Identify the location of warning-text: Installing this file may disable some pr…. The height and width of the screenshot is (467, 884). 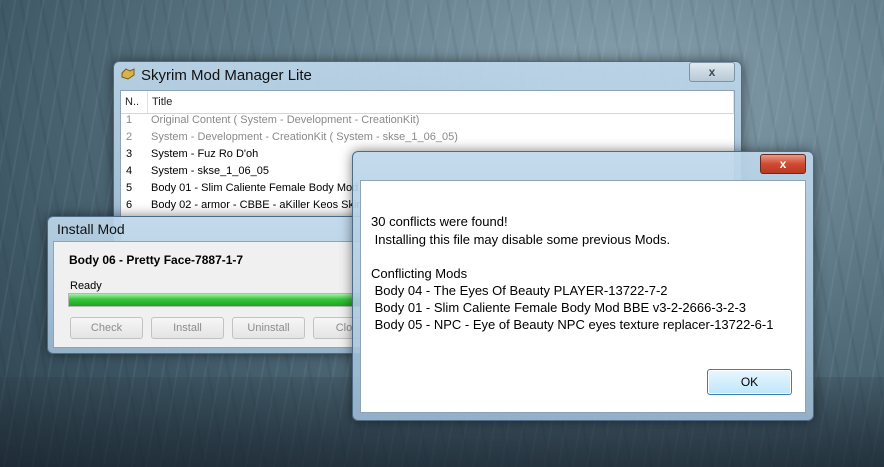
(521, 239).